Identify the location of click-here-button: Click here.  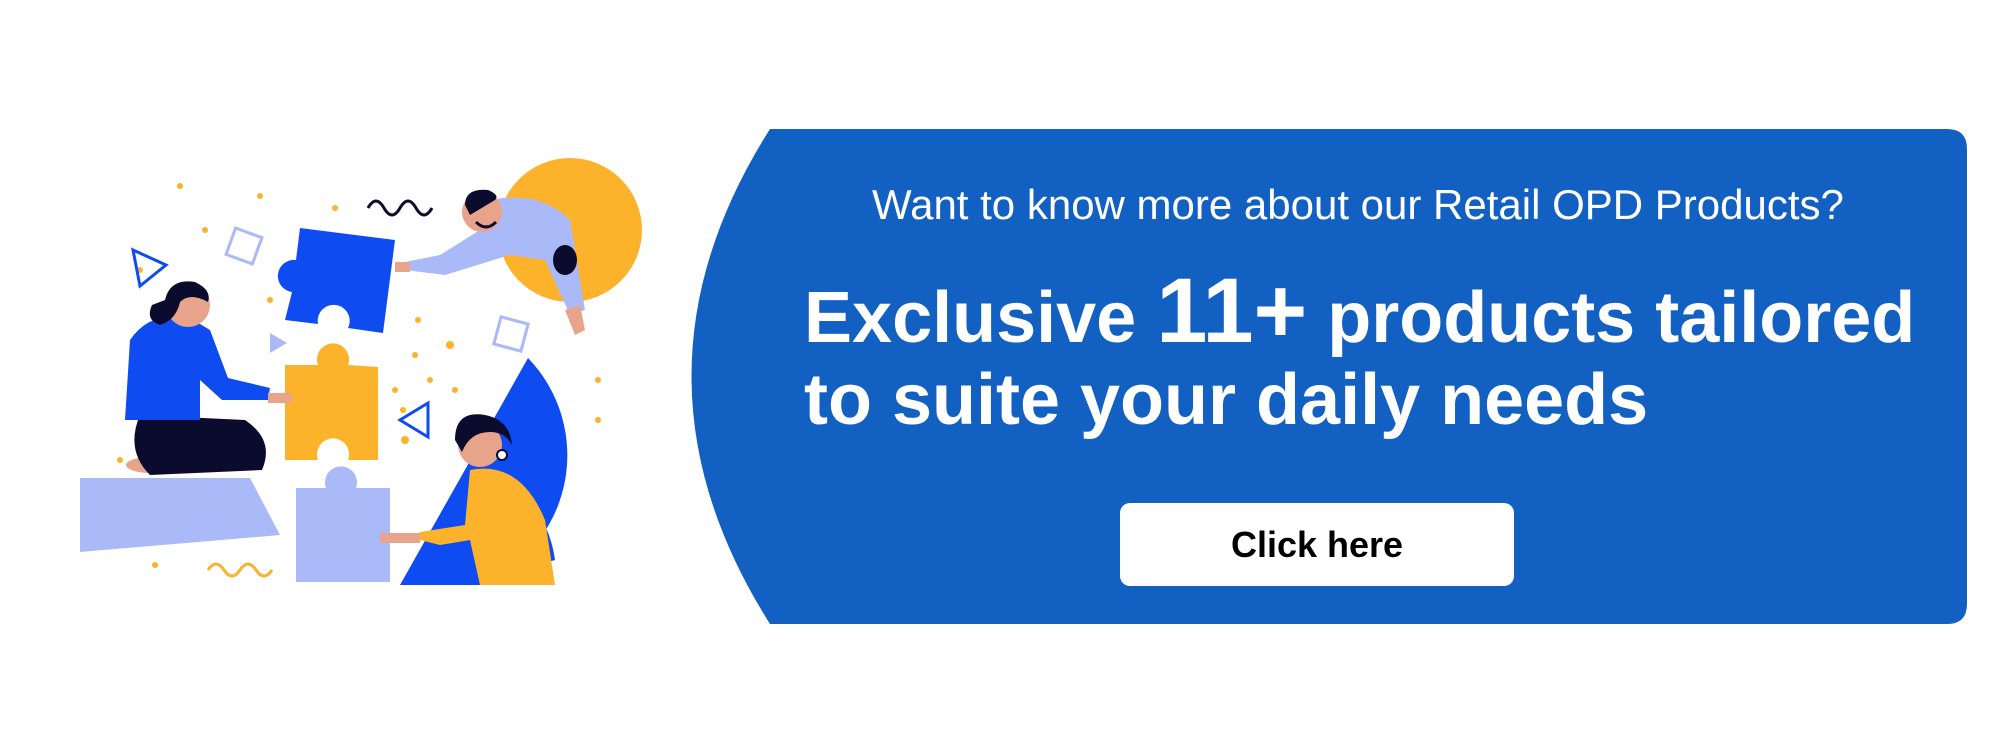
(1317, 544).